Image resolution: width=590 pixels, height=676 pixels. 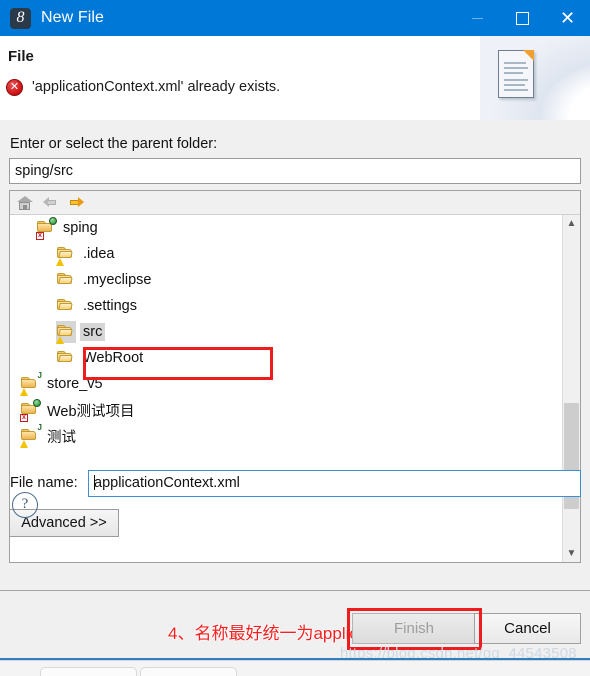 I want to click on close-icon: ✕, so click(x=567, y=18).